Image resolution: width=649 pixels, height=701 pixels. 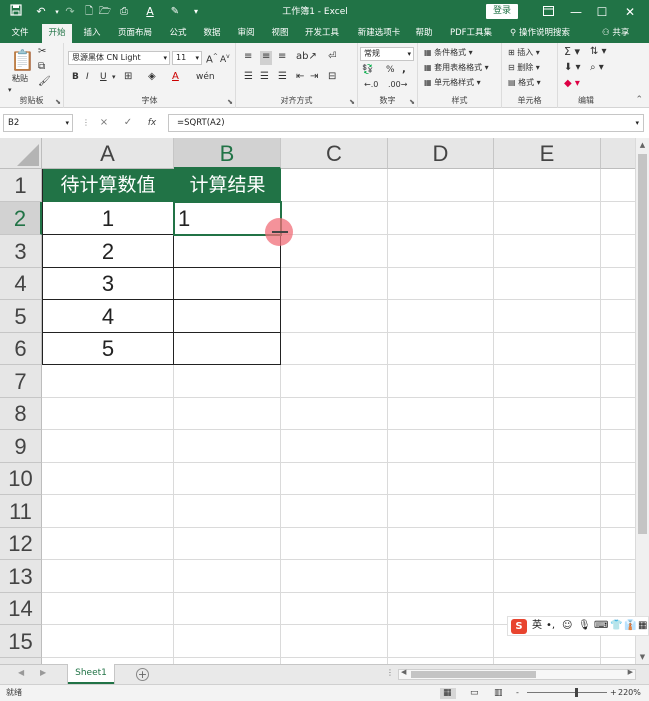 I want to click on minimize-icon: —, so click(x=576, y=12).